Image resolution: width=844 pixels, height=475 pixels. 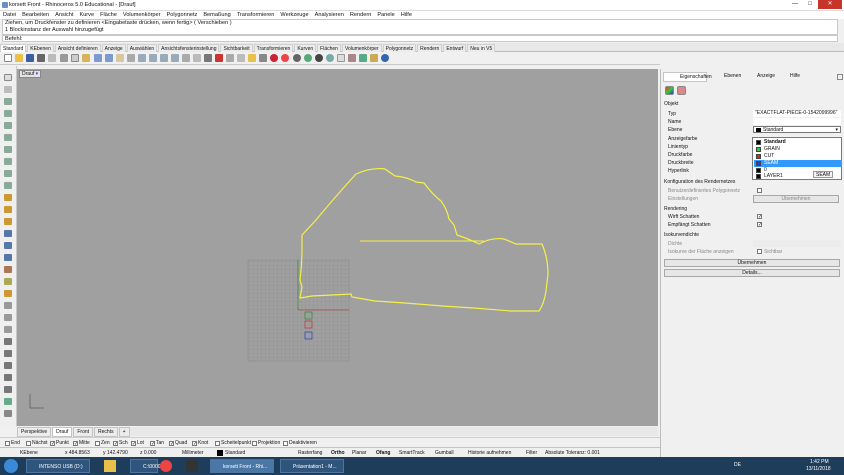 I want to click on osnap-tan: ✓ Tan, so click(x=157, y=443).